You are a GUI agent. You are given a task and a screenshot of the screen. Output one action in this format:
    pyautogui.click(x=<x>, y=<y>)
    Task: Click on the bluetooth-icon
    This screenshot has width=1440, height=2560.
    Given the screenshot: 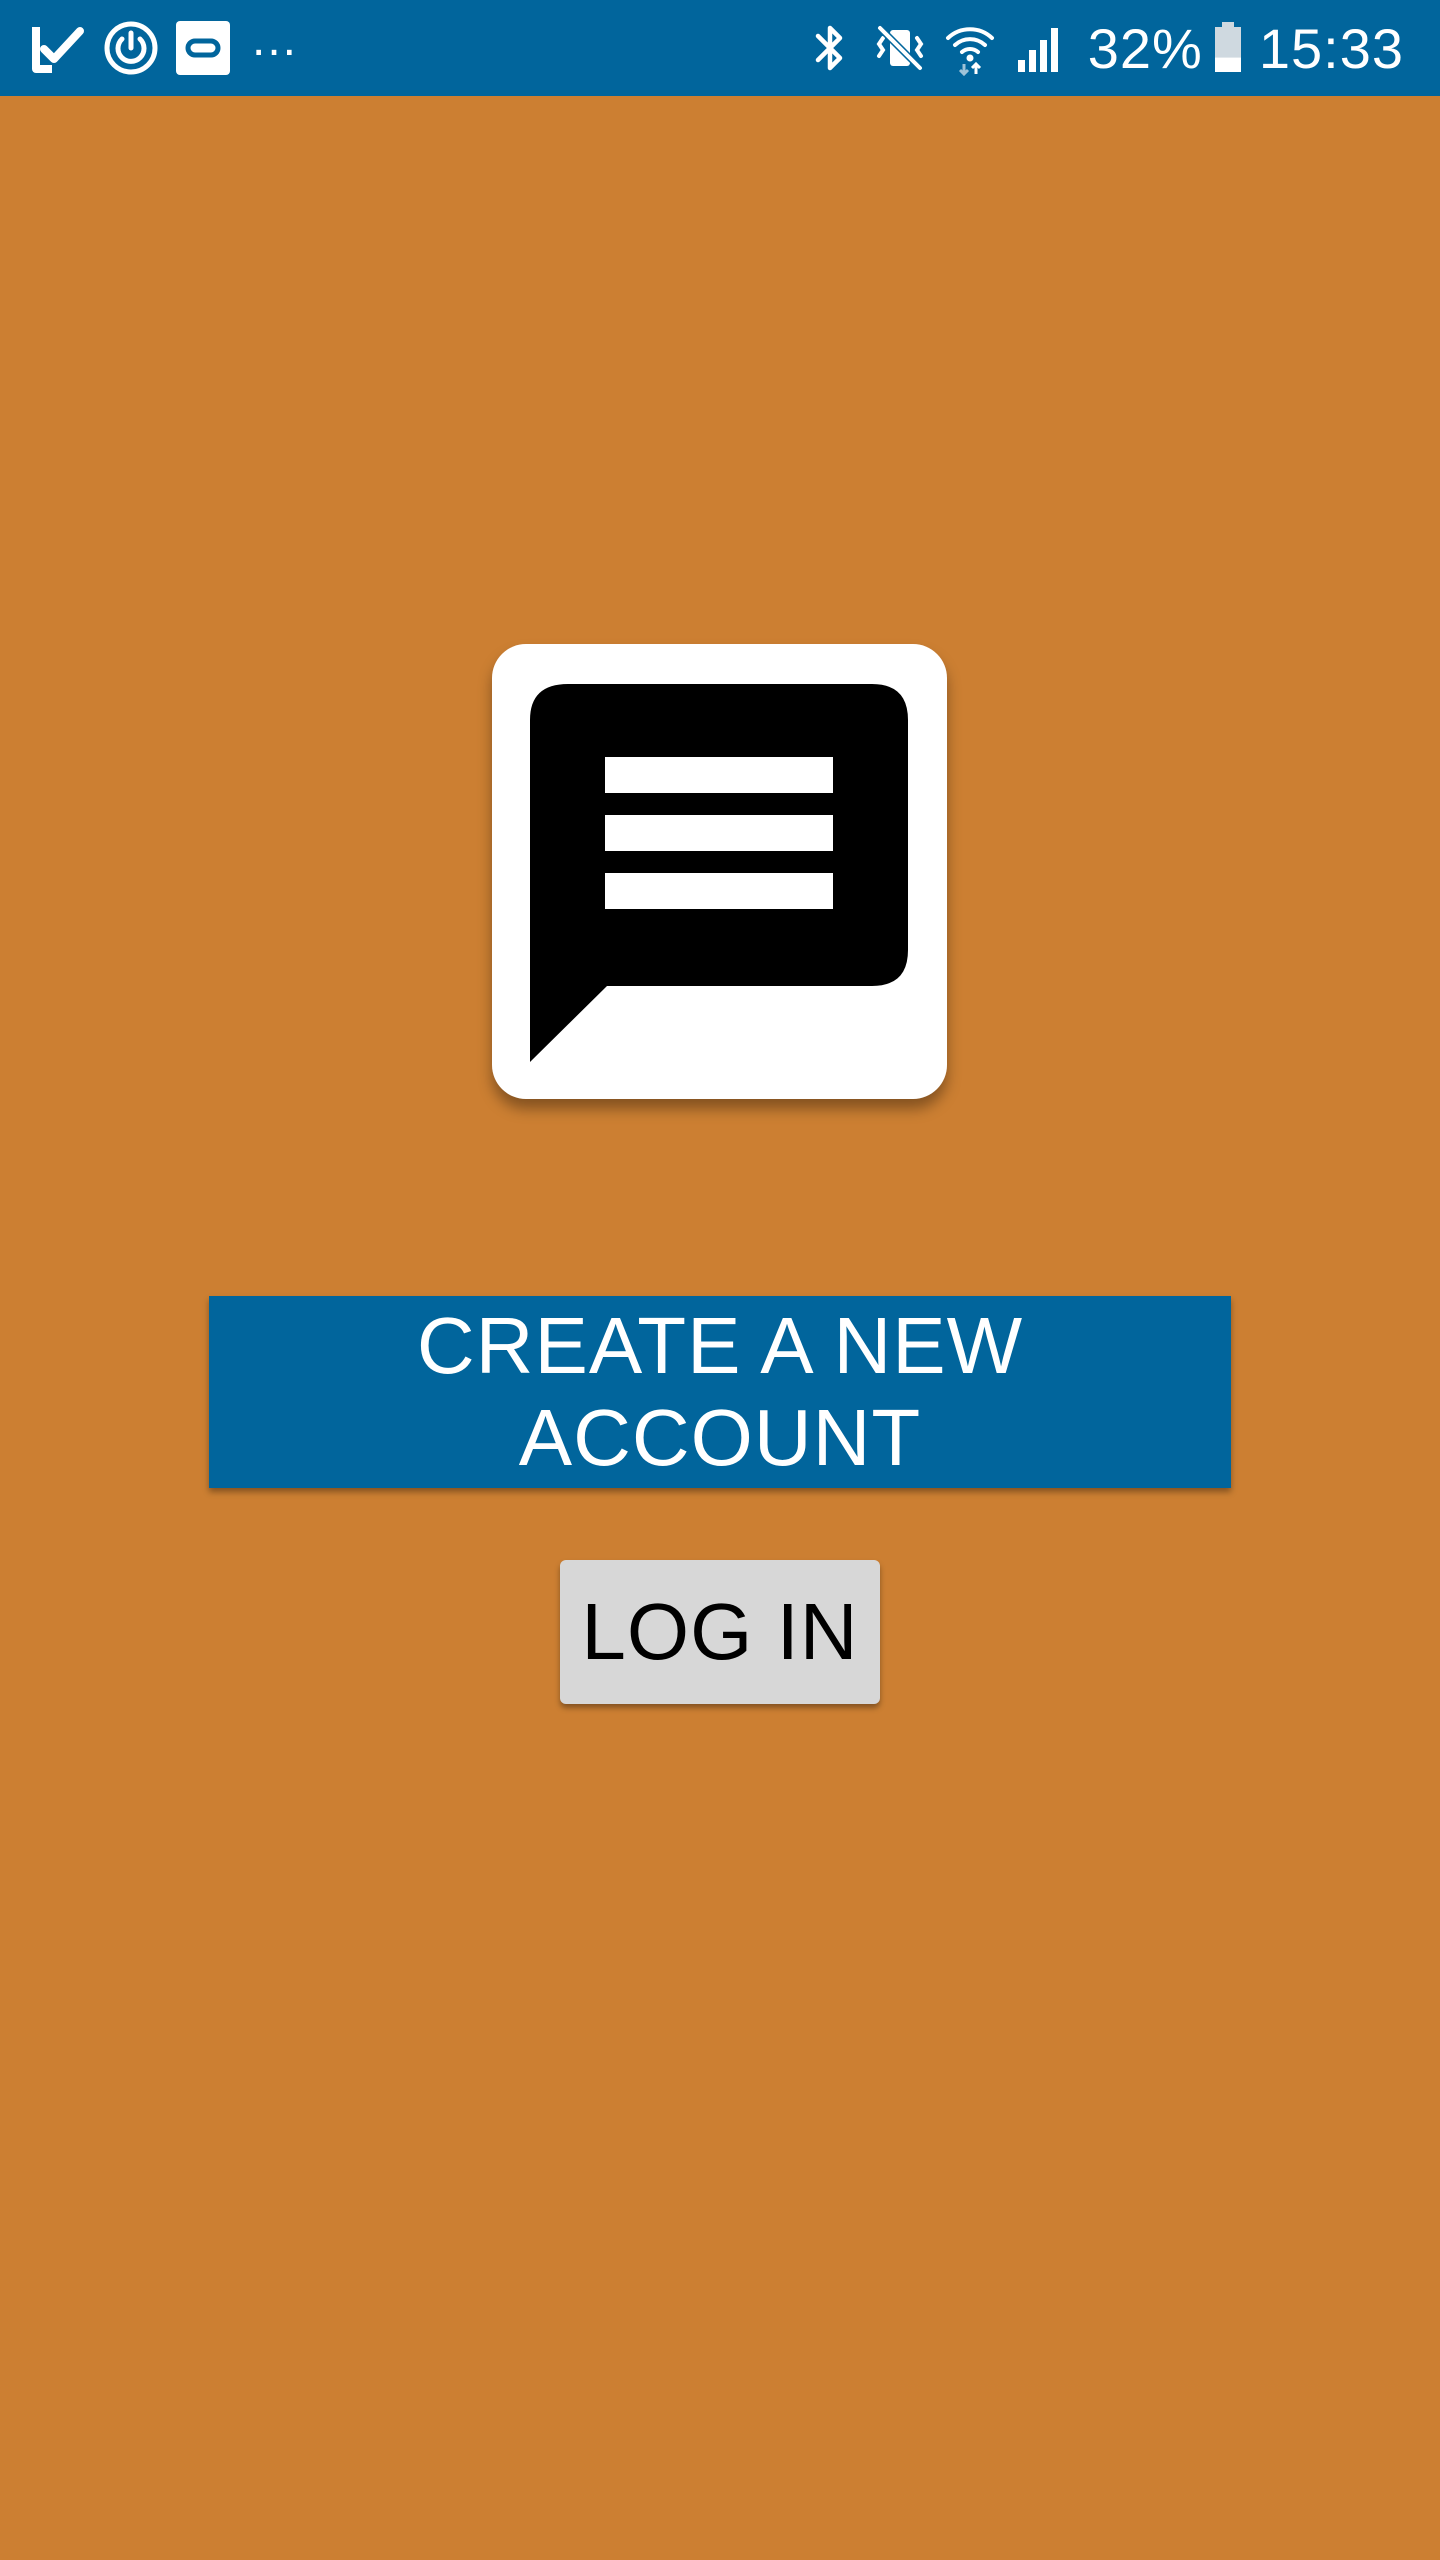 What is the action you would take?
    pyautogui.click(x=830, y=48)
    